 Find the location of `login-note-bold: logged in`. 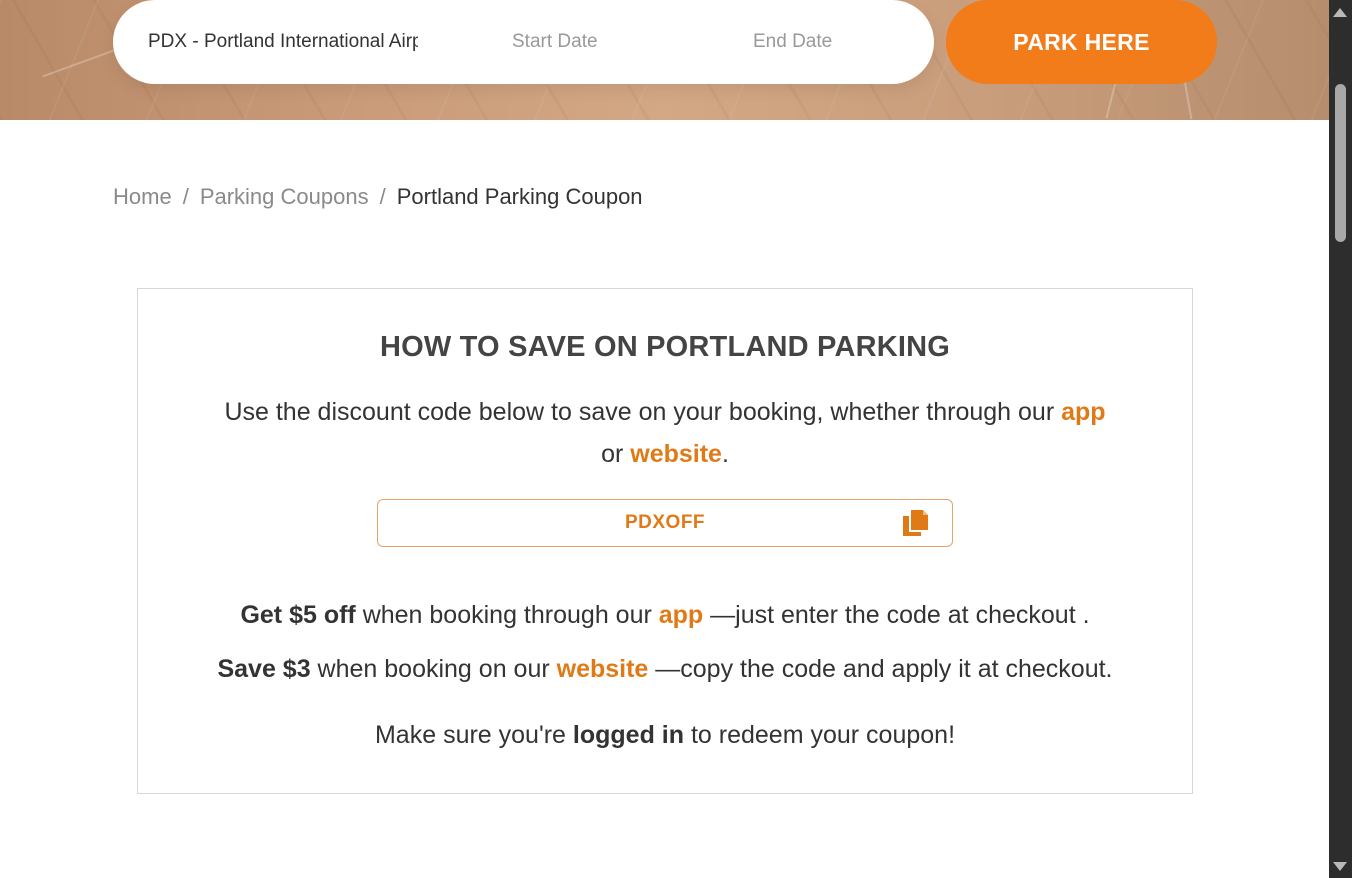

login-note-bold: logged in is located at coordinates (628, 735).